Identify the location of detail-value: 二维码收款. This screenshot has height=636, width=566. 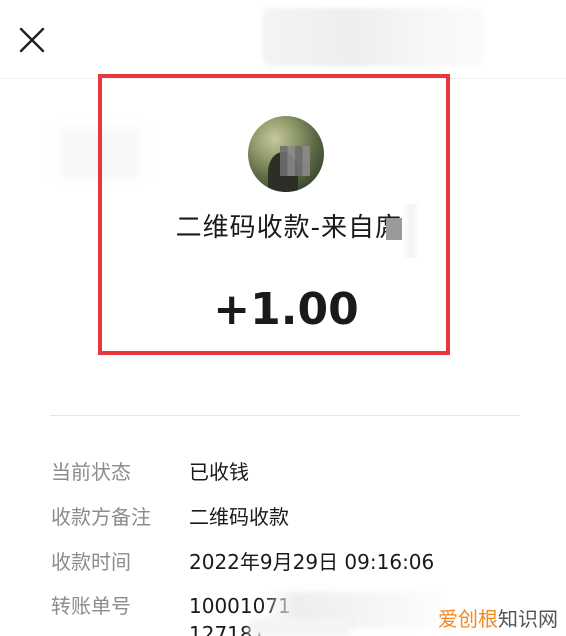
(239, 517).